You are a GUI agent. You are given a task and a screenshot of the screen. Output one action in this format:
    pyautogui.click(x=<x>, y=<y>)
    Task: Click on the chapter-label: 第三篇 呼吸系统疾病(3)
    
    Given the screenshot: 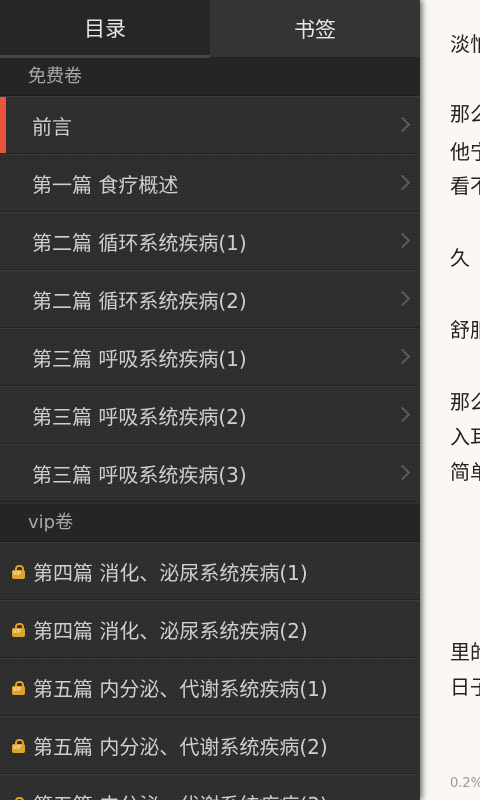 What is the action you would take?
    pyautogui.click(x=139, y=474)
    